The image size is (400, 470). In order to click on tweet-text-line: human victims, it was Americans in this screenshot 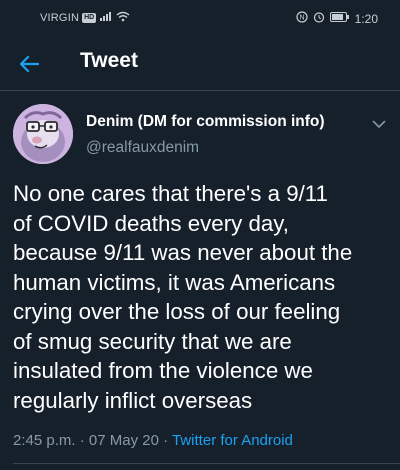, I will do `click(174, 282)`.